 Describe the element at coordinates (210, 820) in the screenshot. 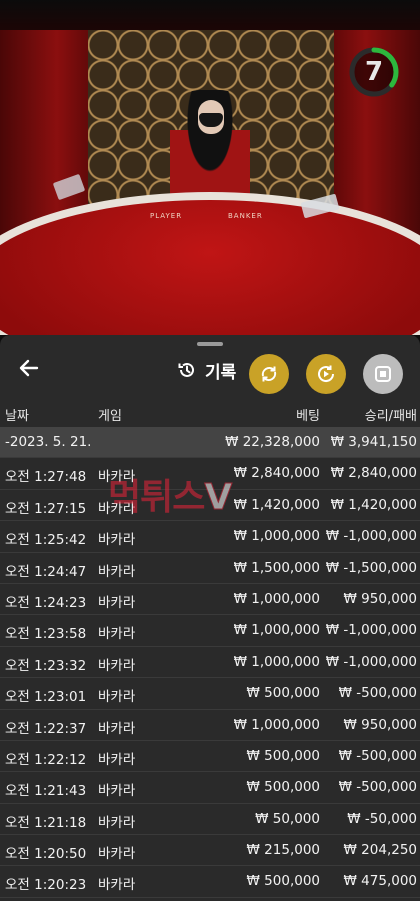

I see `table-row: 오전 1:21:18 바카라 ₩ 50,000 ₩ -50,000` at that location.